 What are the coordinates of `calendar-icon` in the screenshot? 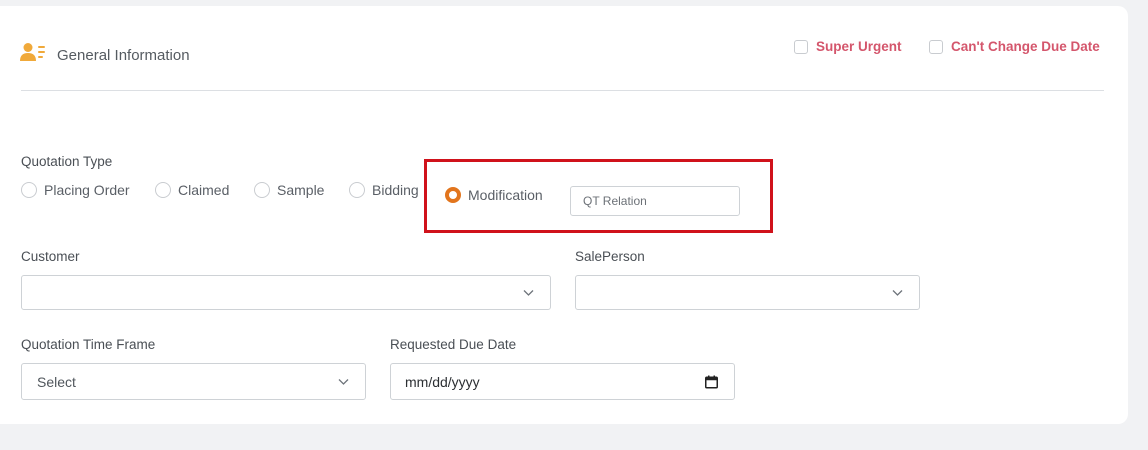 It's located at (711, 381).